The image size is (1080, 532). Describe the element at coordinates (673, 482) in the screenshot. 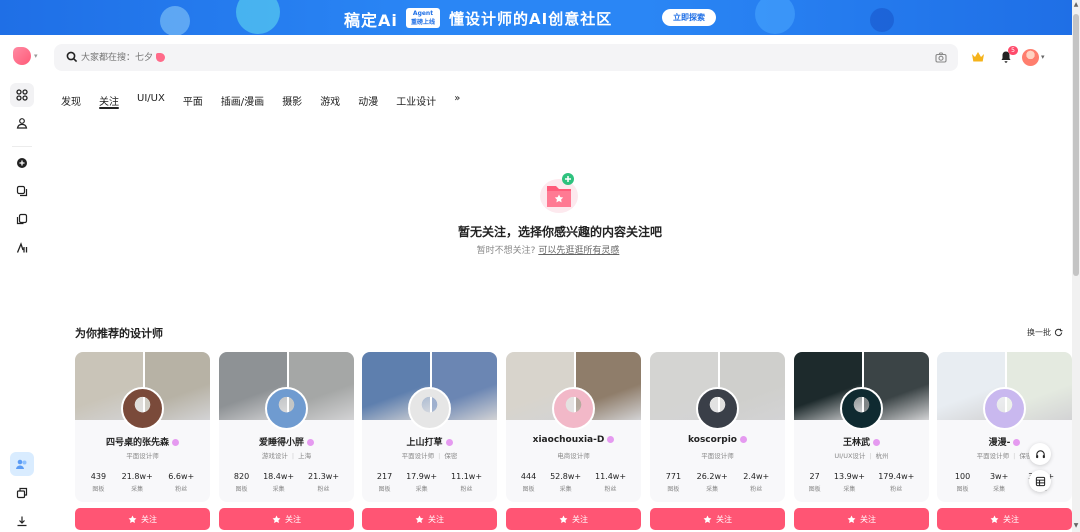

I see `stat-item: 771 图板` at that location.